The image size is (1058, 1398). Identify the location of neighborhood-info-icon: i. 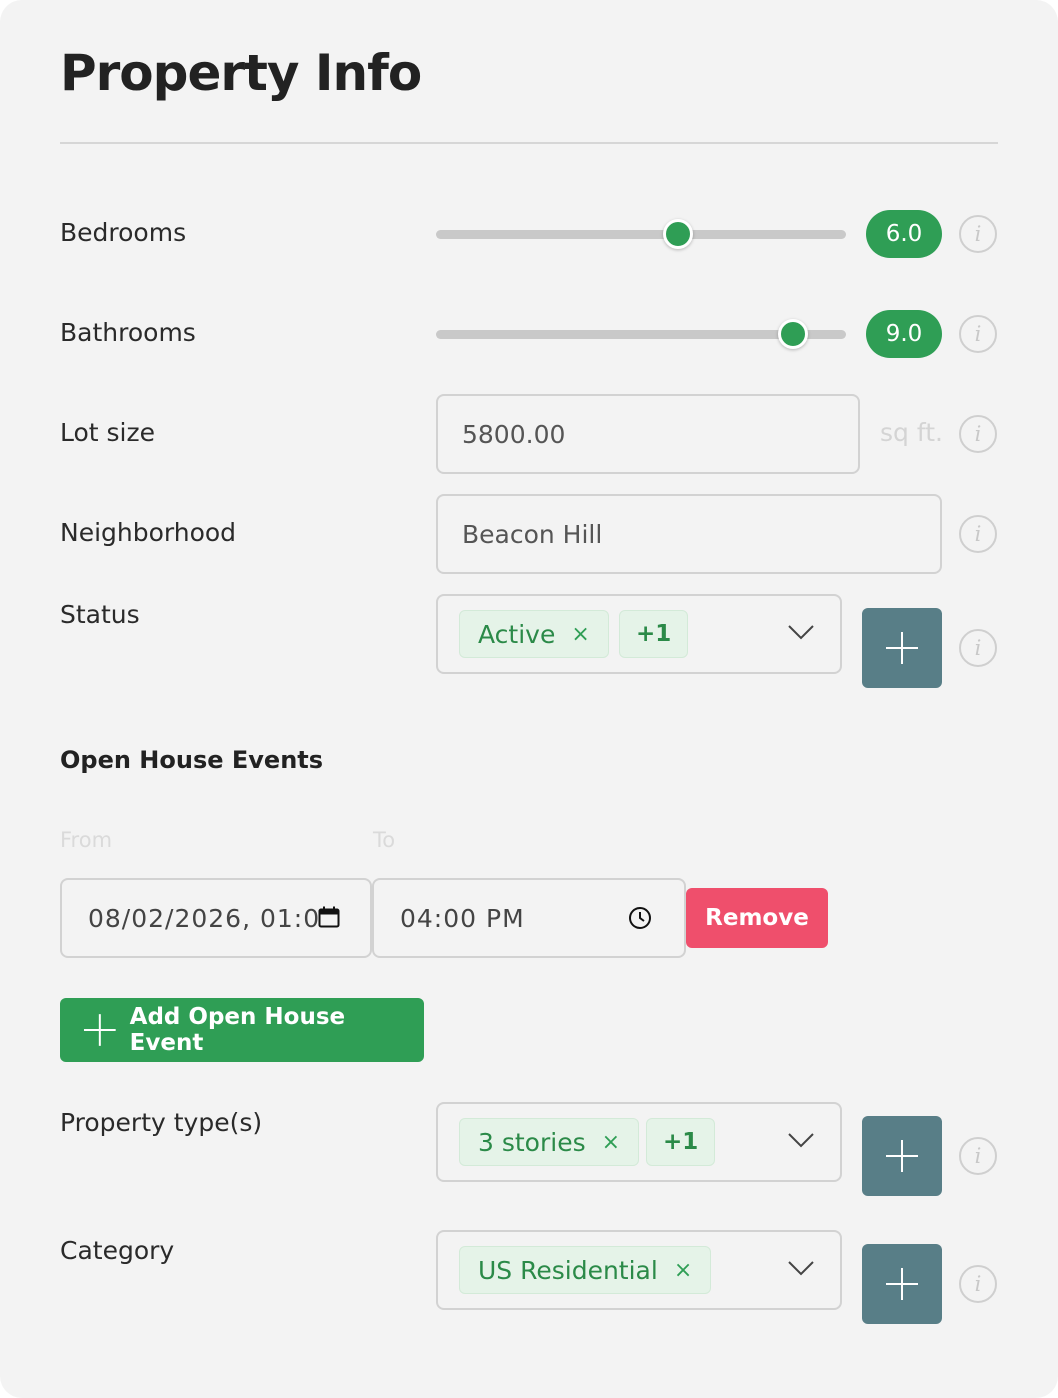
(978, 534).